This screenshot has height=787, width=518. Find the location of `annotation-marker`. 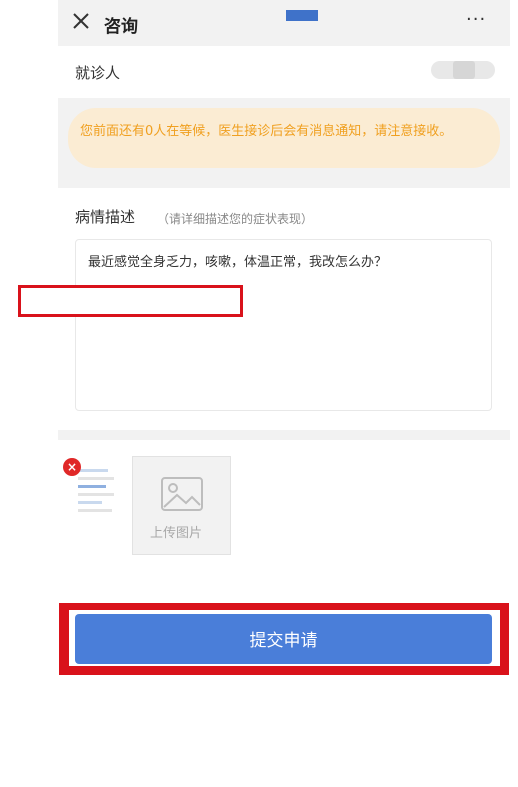

annotation-marker is located at coordinates (302, 15).